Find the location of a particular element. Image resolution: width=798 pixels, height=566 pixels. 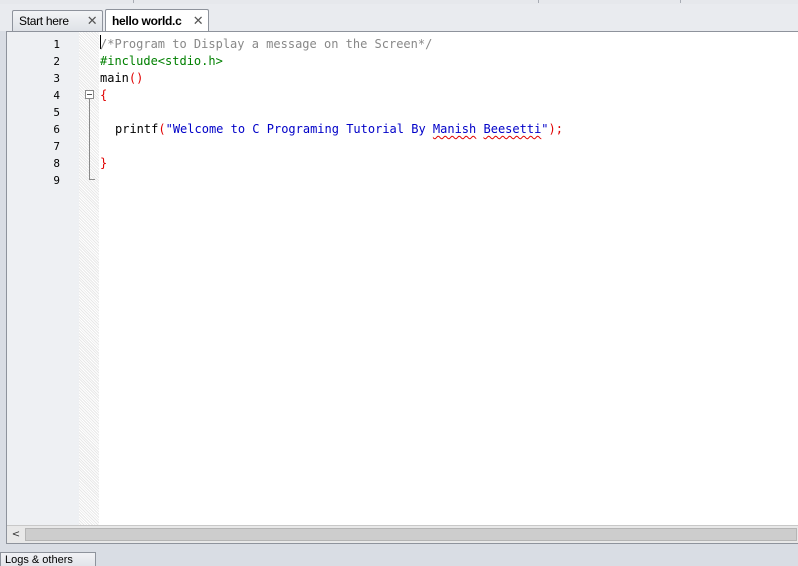

function-name: main is located at coordinates (114, 78).